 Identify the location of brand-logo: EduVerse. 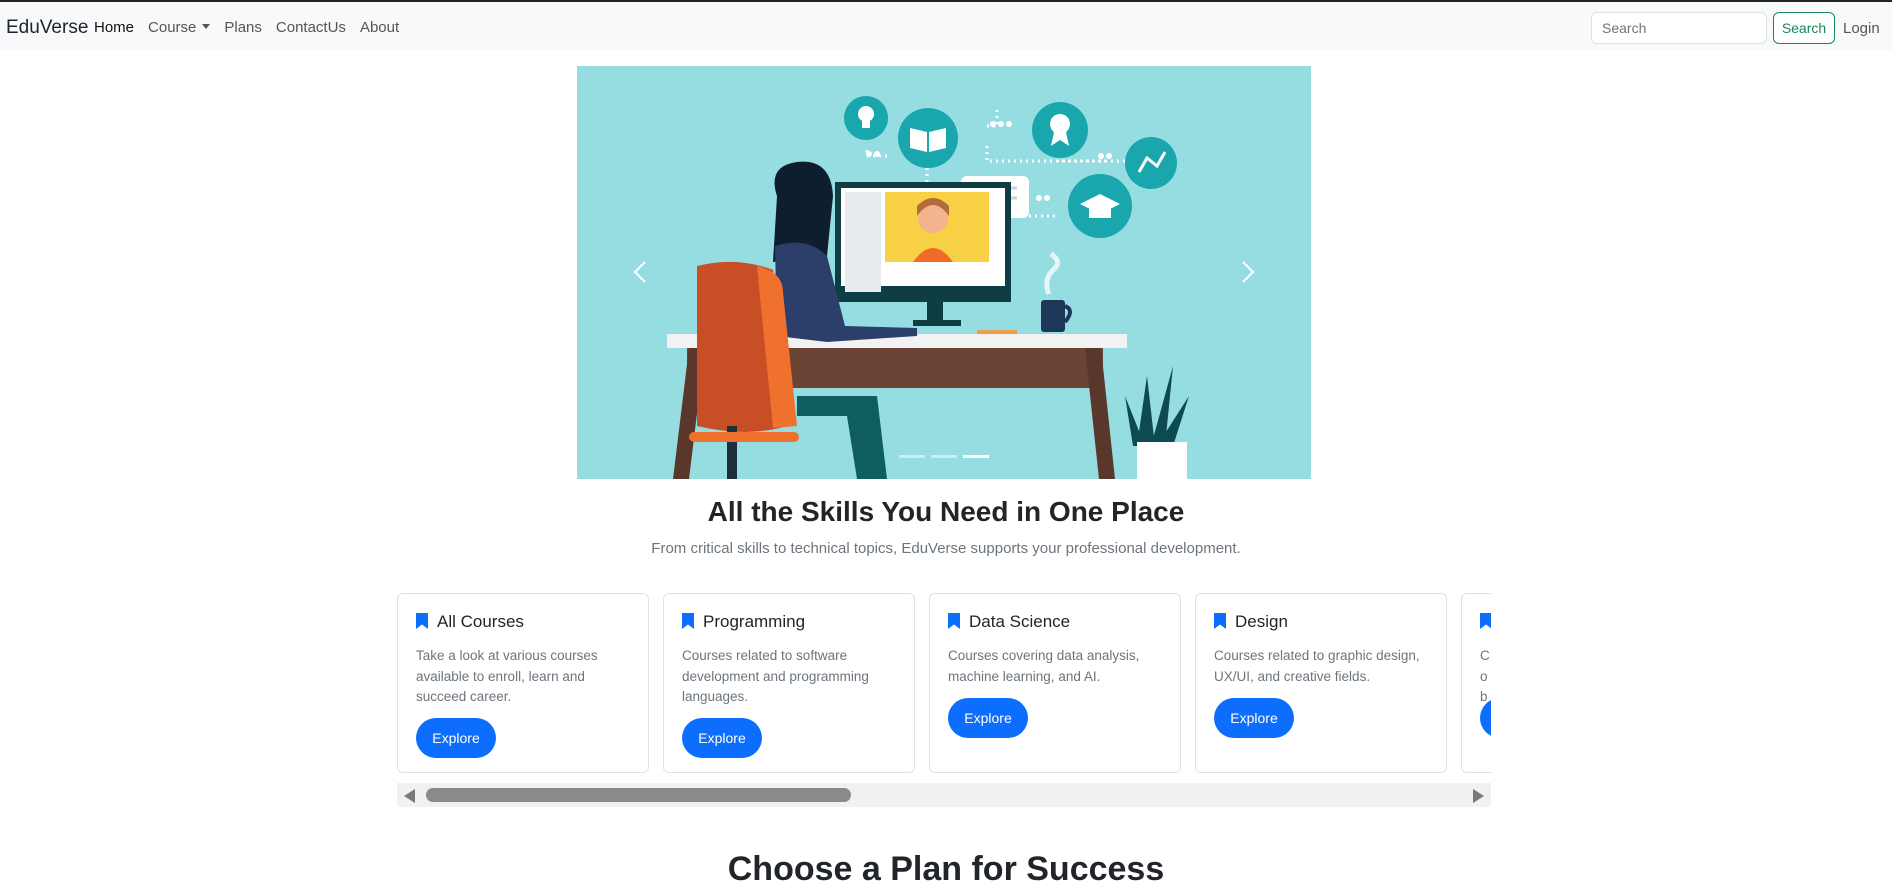
(47, 28).